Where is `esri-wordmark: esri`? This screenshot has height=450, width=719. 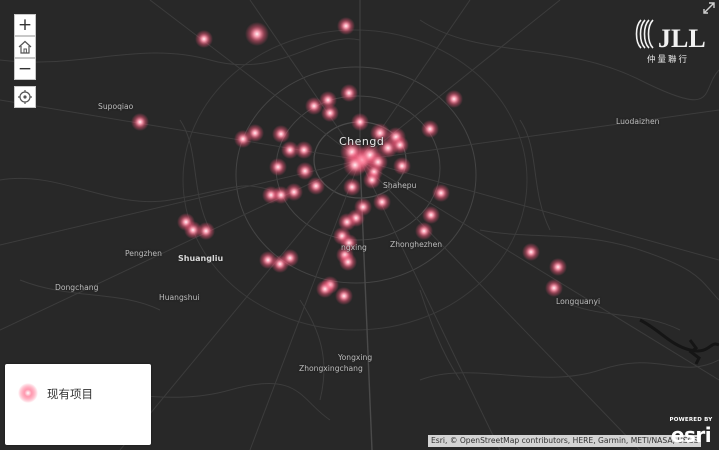 esri-wordmark: esri is located at coordinates (691, 435).